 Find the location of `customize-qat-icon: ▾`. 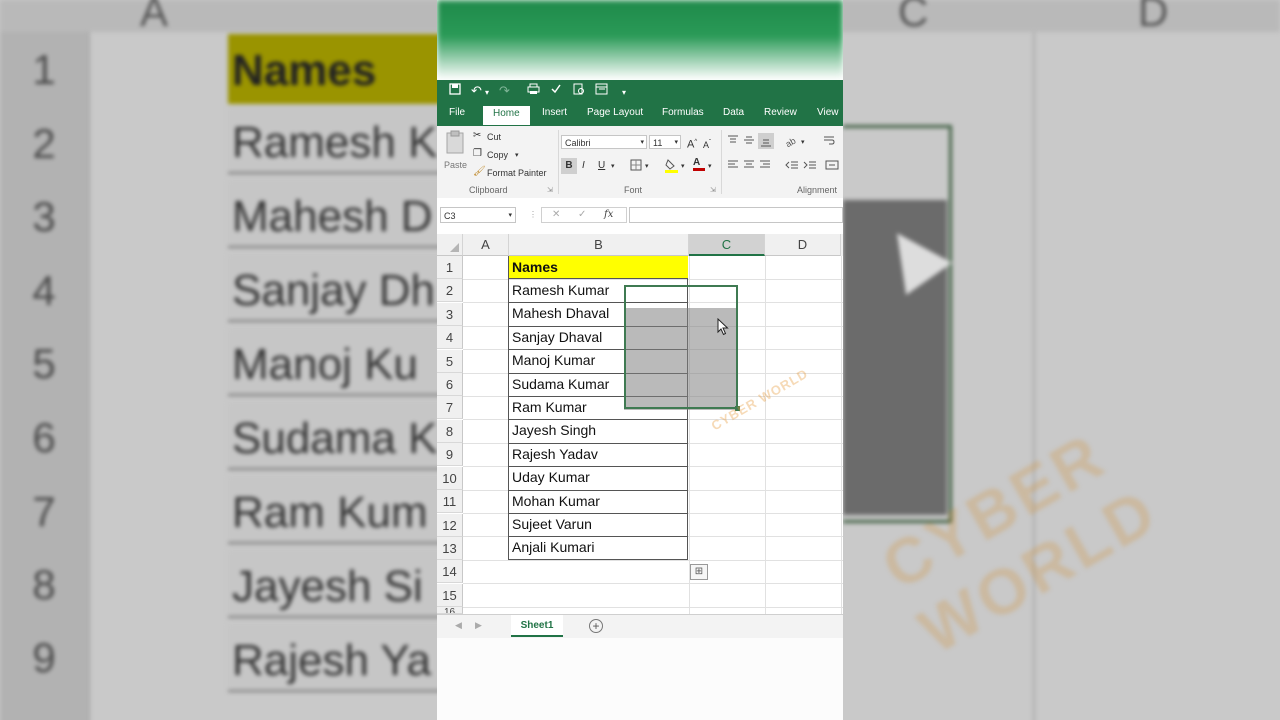

customize-qat-icon: ▾ is located at coordinates (624, 93).